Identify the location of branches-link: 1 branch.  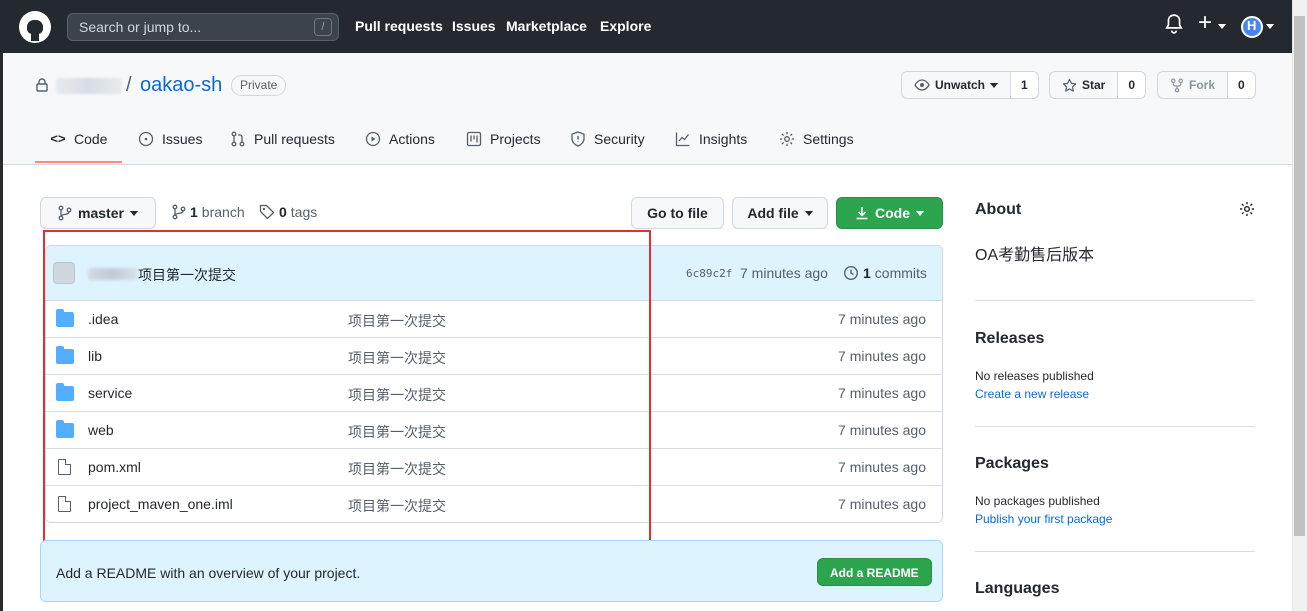
(208, 212).